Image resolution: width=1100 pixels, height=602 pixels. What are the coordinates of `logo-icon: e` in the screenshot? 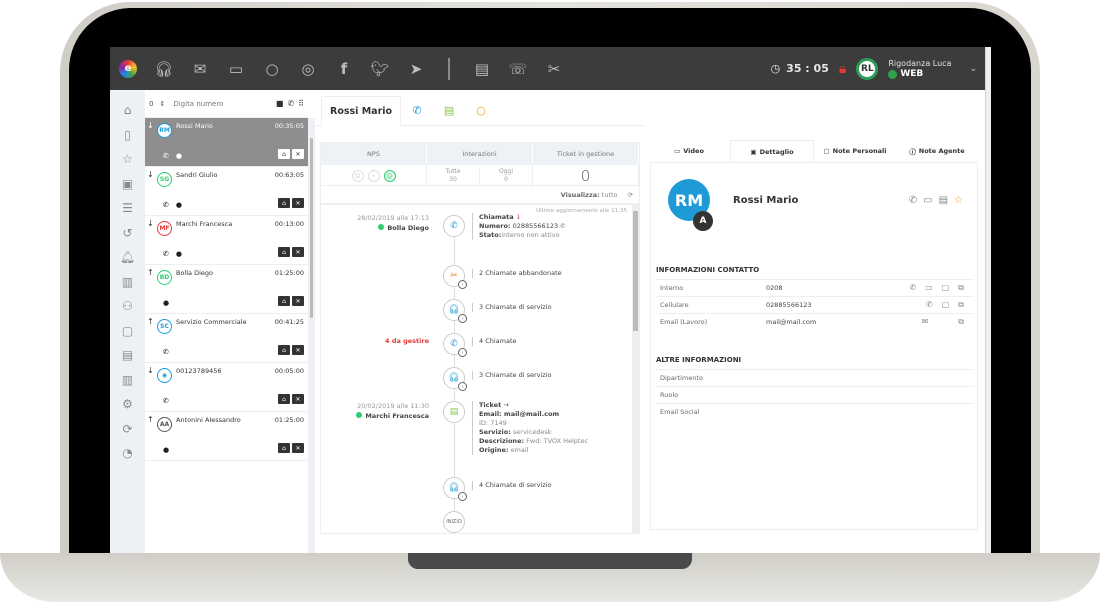 It's located at (128, 68).